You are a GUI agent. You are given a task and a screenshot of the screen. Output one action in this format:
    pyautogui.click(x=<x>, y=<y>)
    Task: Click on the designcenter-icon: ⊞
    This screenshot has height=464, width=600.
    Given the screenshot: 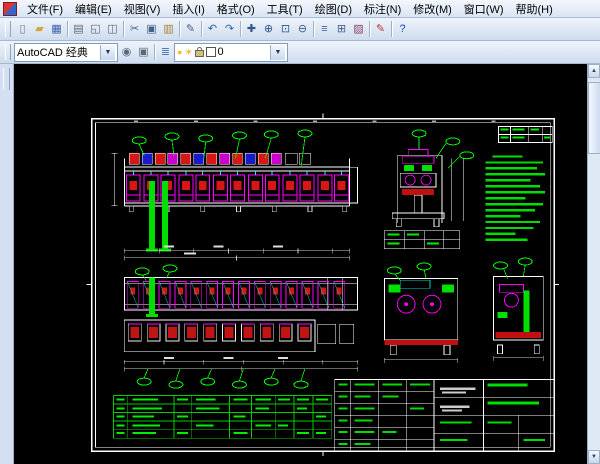 What is the action you would take?
    pyautogui.click(x=341, y=29)
    